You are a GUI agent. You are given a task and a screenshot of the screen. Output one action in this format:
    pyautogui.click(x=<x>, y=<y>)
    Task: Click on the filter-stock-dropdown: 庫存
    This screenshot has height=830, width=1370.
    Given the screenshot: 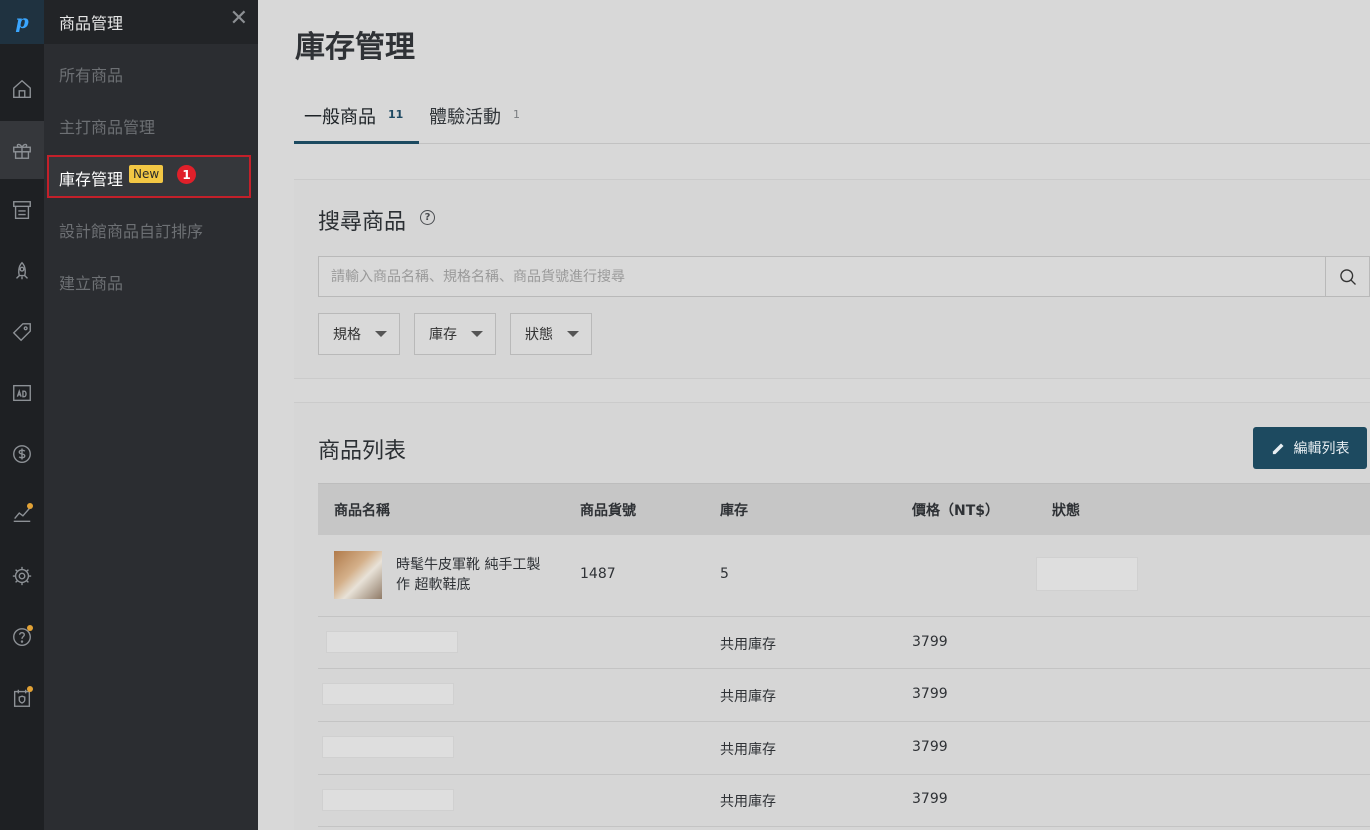 What is the action you would take?
    pyautogui.click(x=455, y=334)
    